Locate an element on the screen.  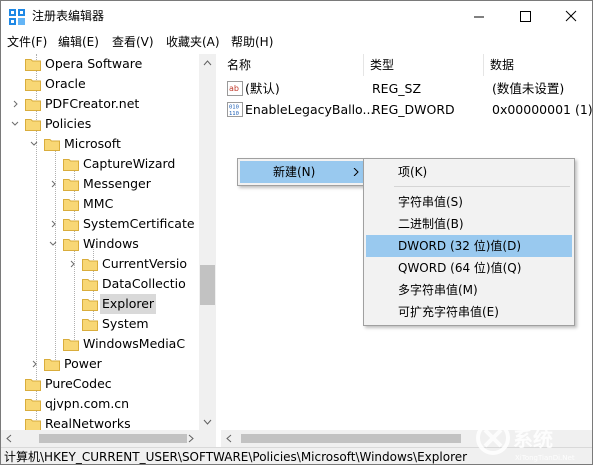
column-header-type: 类型 is located at coordinates (424, 65).